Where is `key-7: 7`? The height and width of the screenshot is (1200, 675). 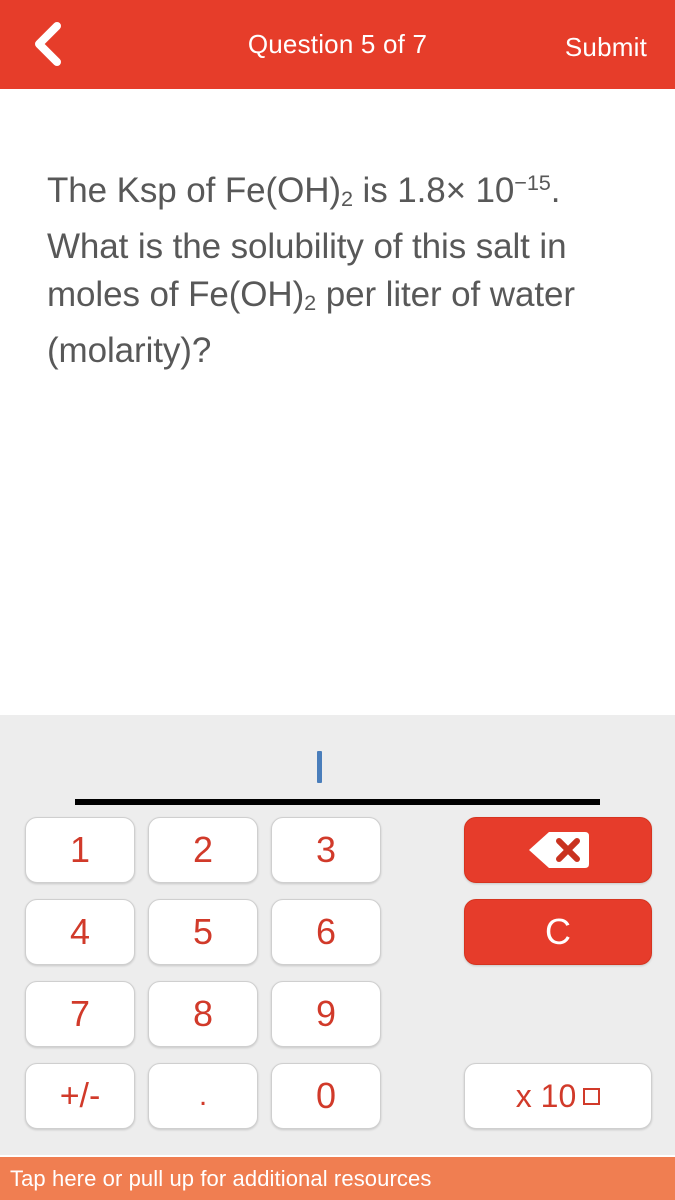 key-7: 7 is located at coordinates (80, 1014).